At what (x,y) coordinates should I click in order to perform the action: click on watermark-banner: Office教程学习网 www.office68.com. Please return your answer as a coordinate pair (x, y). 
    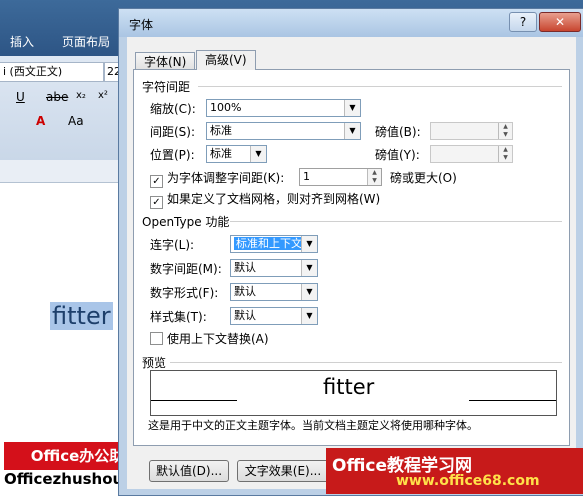
    Looking at the image, I should click on (454, 471).